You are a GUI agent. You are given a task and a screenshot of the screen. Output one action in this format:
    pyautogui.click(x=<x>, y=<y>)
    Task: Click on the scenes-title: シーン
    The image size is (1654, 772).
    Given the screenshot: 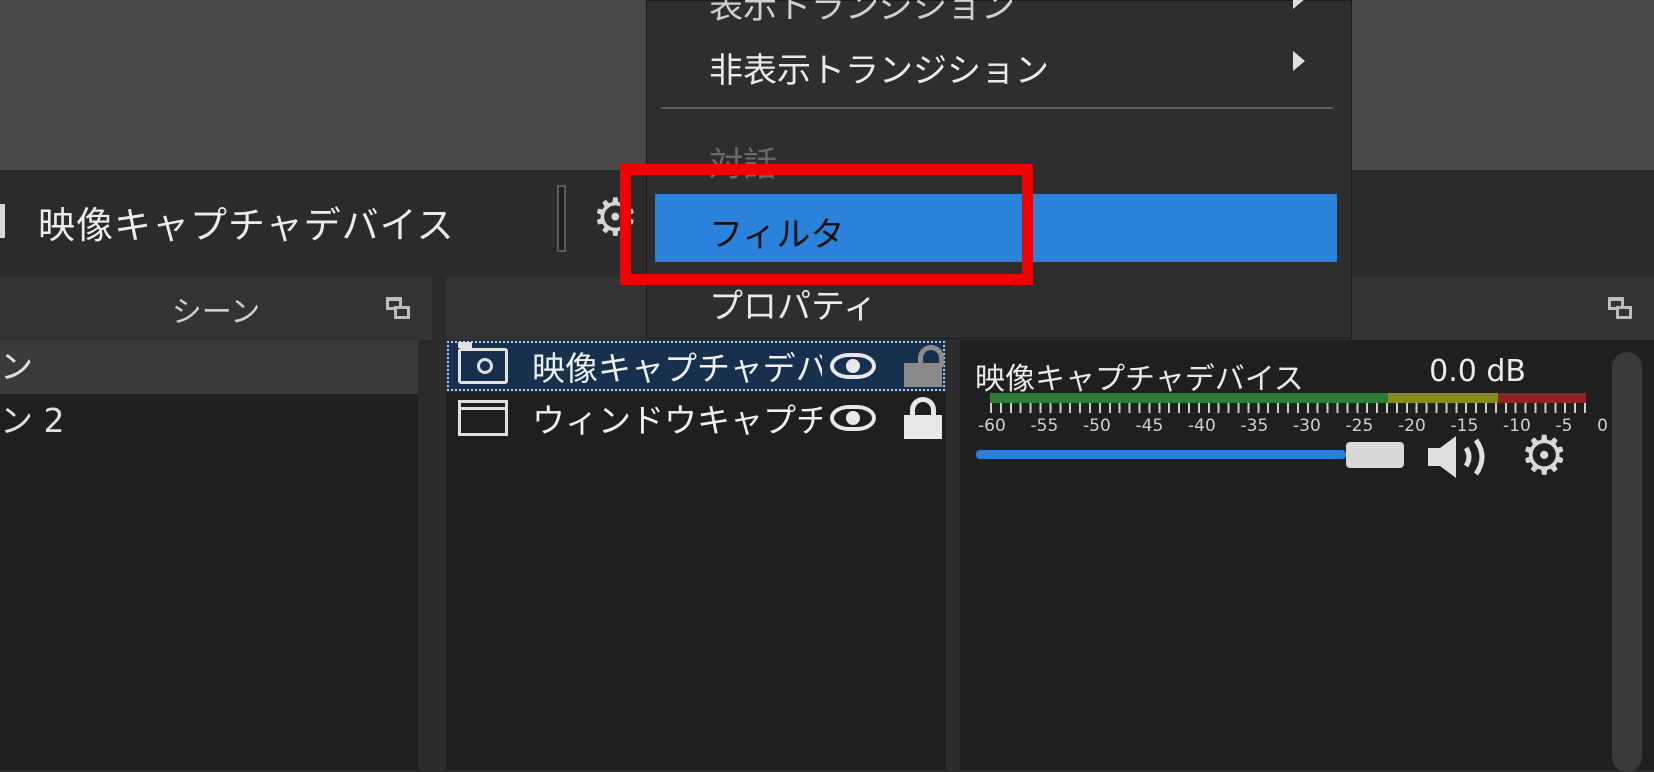 What is the action you would take?
    pyautogui.click(x=216, y=312)
    